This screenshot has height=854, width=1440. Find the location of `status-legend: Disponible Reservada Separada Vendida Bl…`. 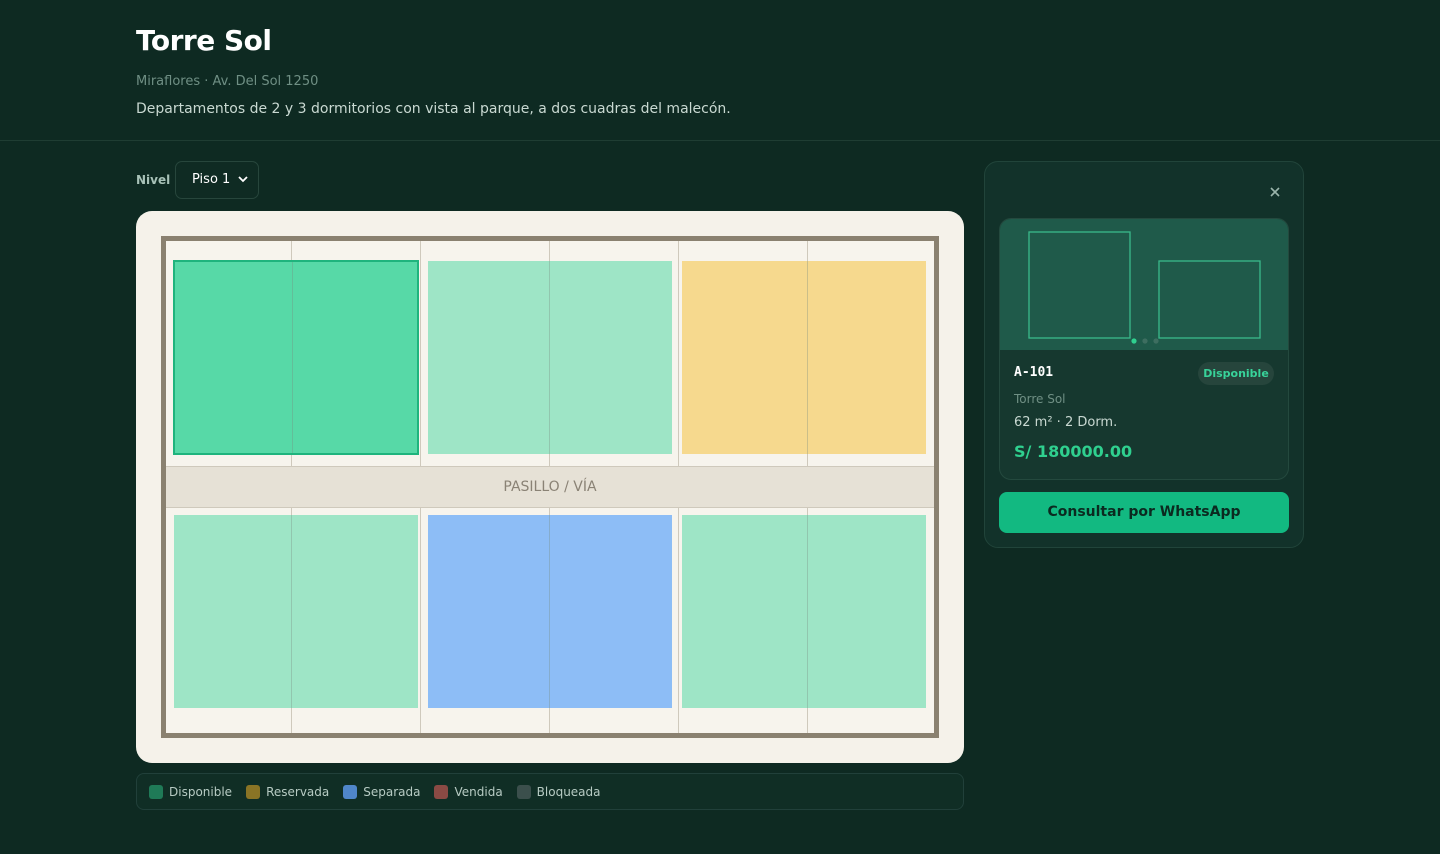

status-legend: Disponible Reservada Separada Vendida Bl… is located at coordinates (550, 791).